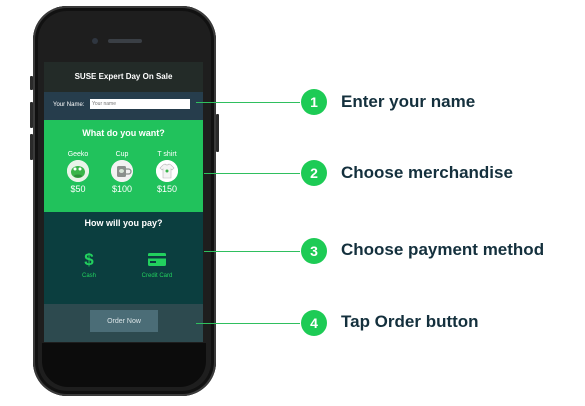  I want to click on merch-item-label: T shirt, so click(167, 154).